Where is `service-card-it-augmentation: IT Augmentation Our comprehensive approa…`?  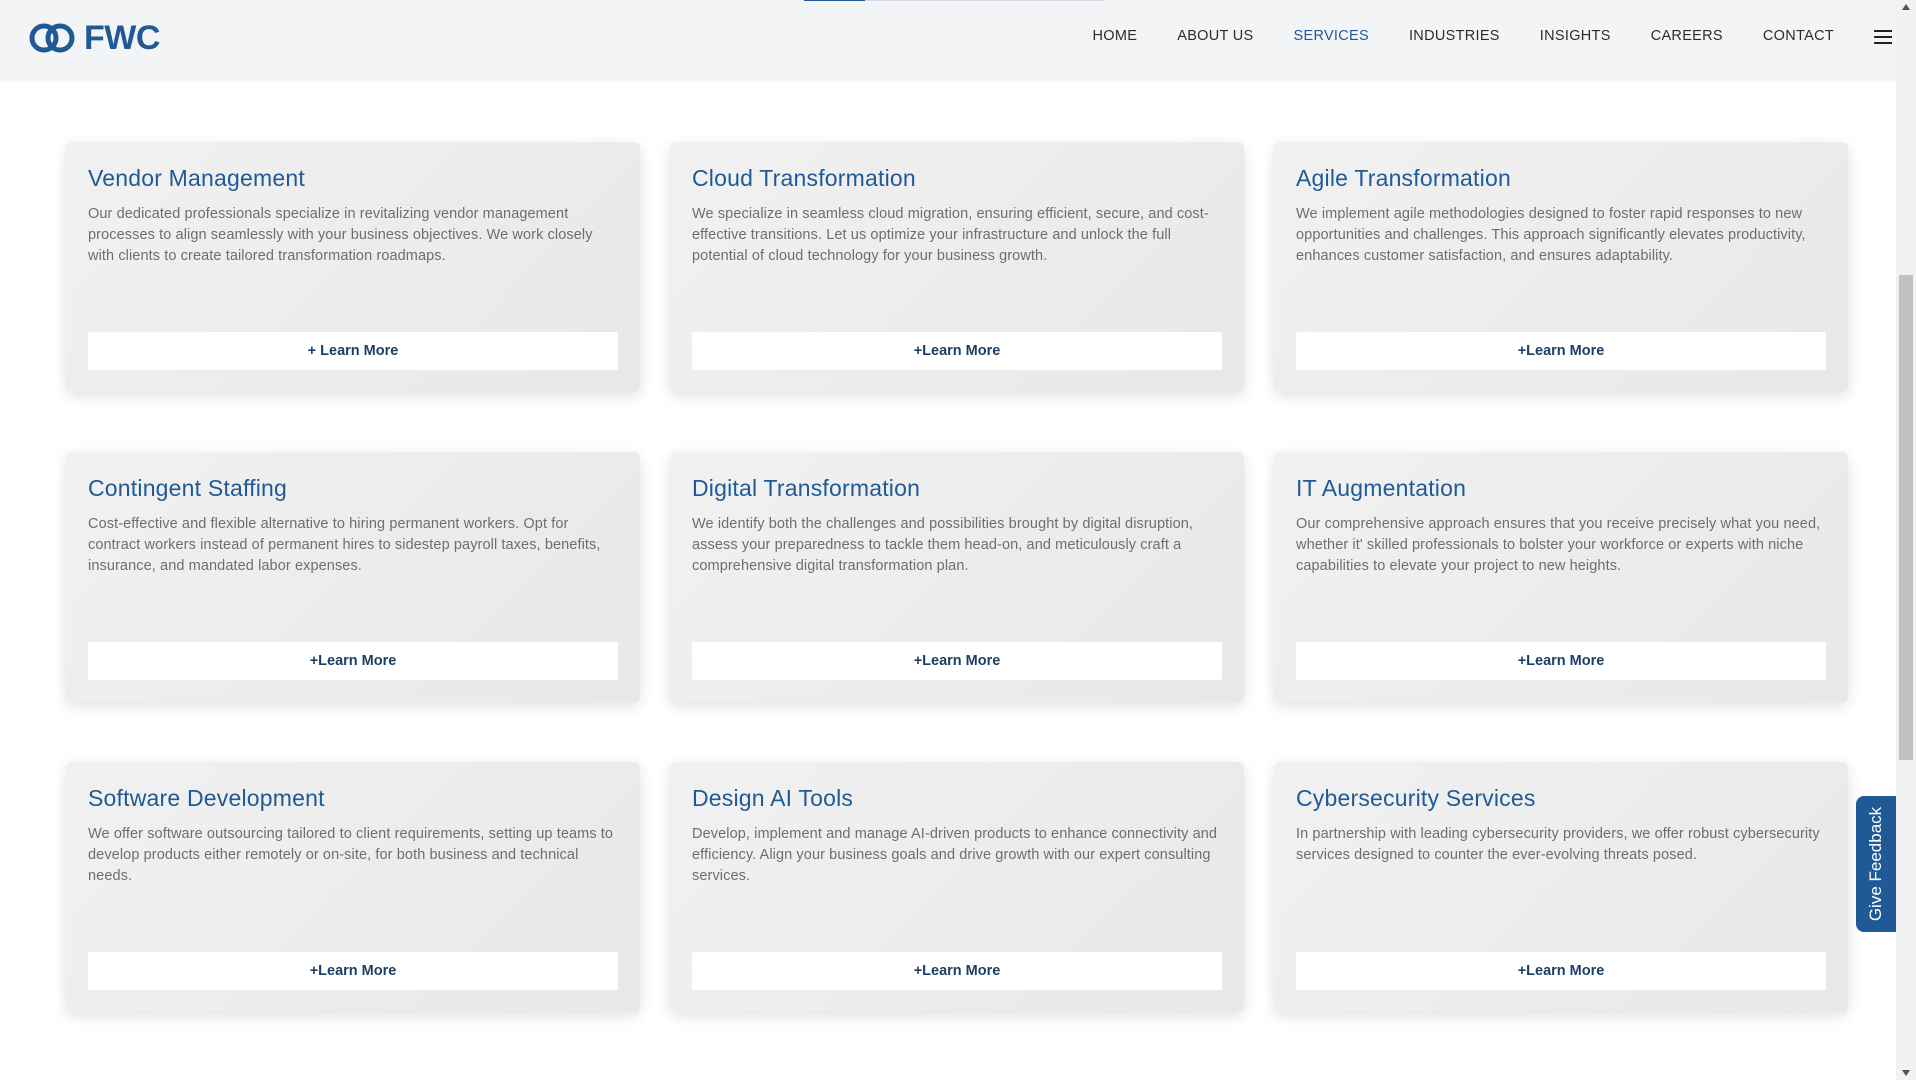
service-card-it-augmentation: IT Augmentation Our comprehensive approa… is located at coordinates (1561, 577).